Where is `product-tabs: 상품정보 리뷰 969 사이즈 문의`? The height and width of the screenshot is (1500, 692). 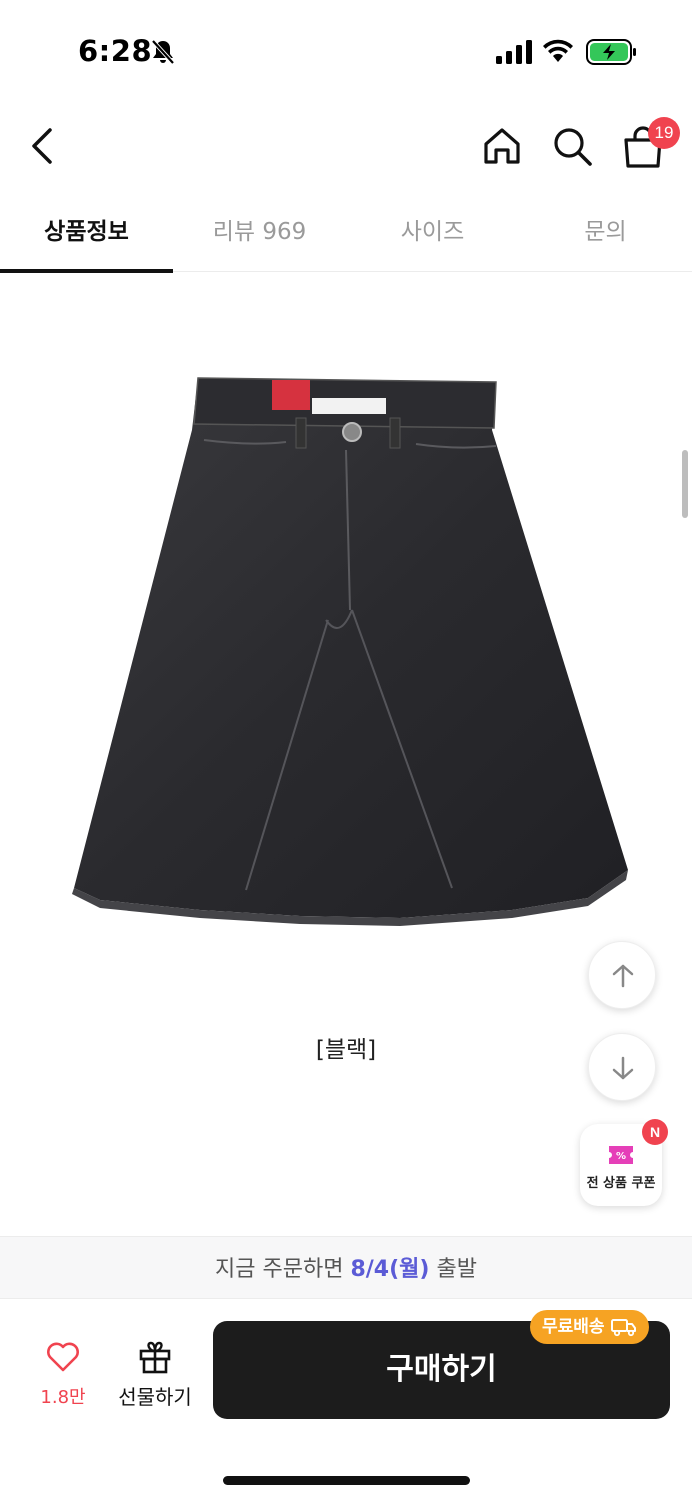 product-tabs: 상품정보 리뷰 969 사이즈 문의 is located at coordinates (346, 234).